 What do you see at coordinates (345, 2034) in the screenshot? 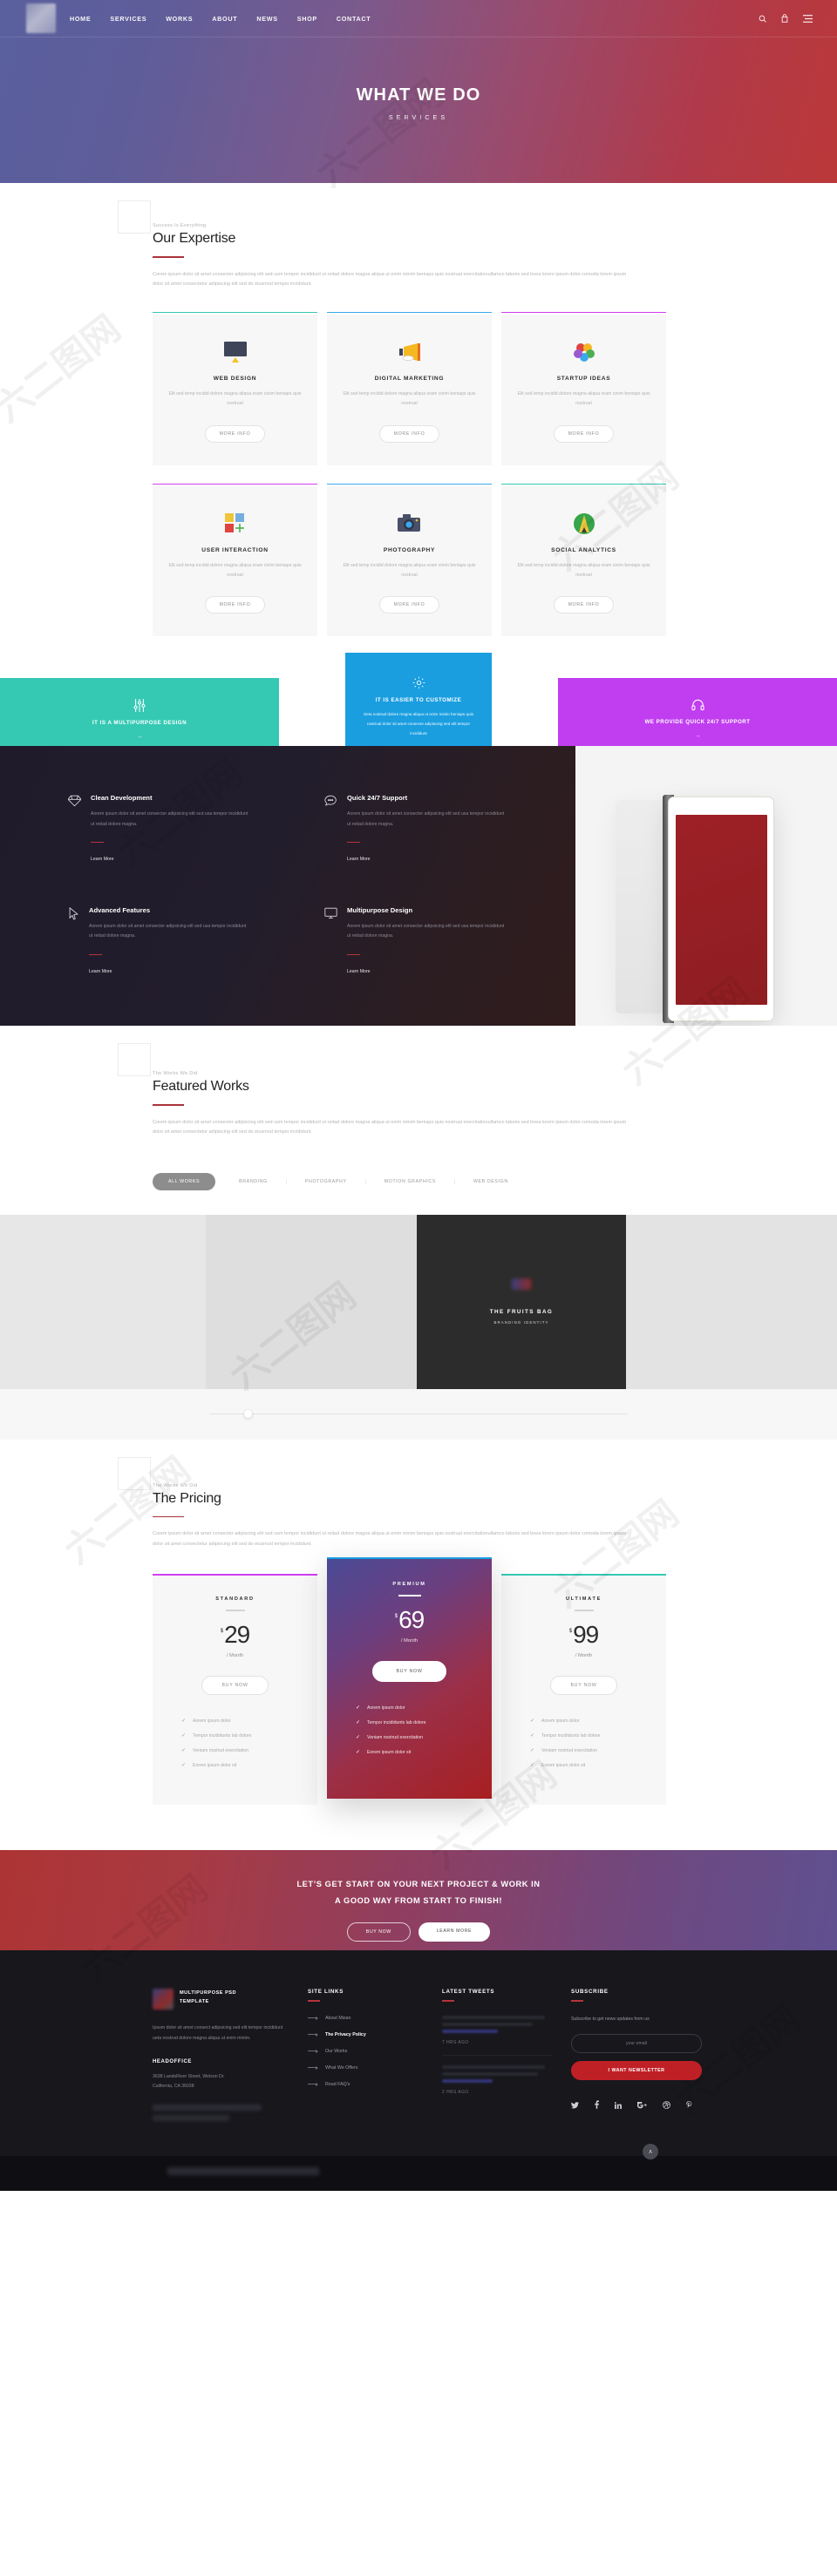
I see `footer-link-label: The Privacy Policy` at bounding box center [345, 2034].